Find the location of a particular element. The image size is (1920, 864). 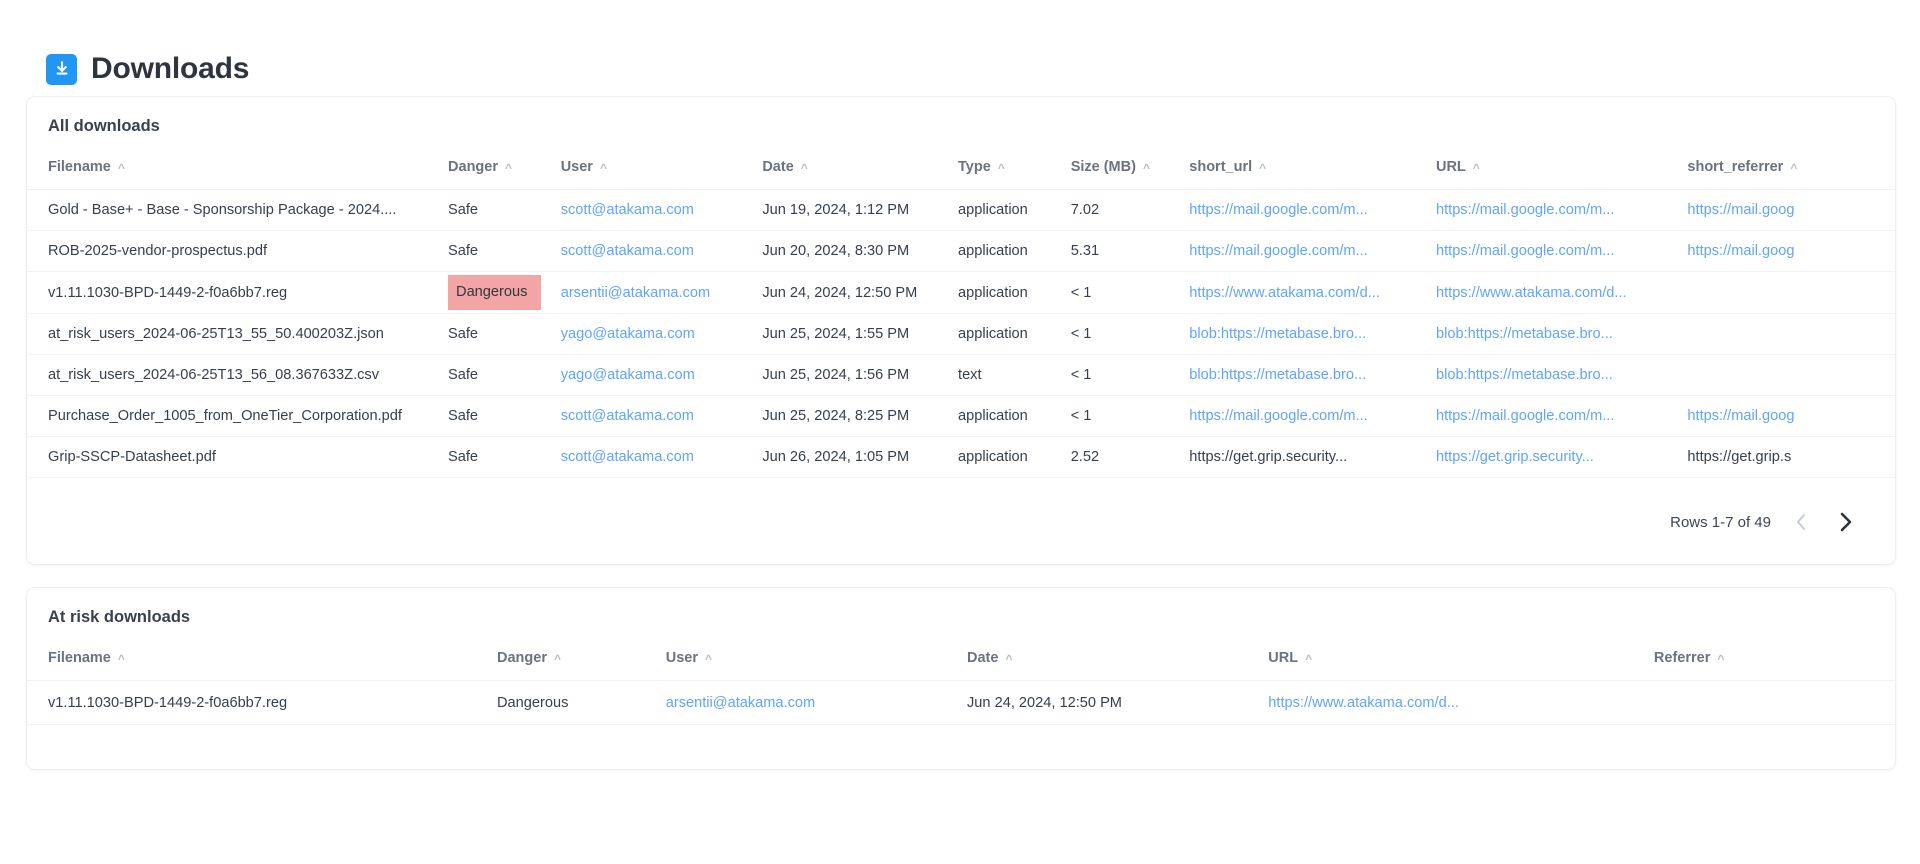

next-page-button is located at coordinates (1845, 522).